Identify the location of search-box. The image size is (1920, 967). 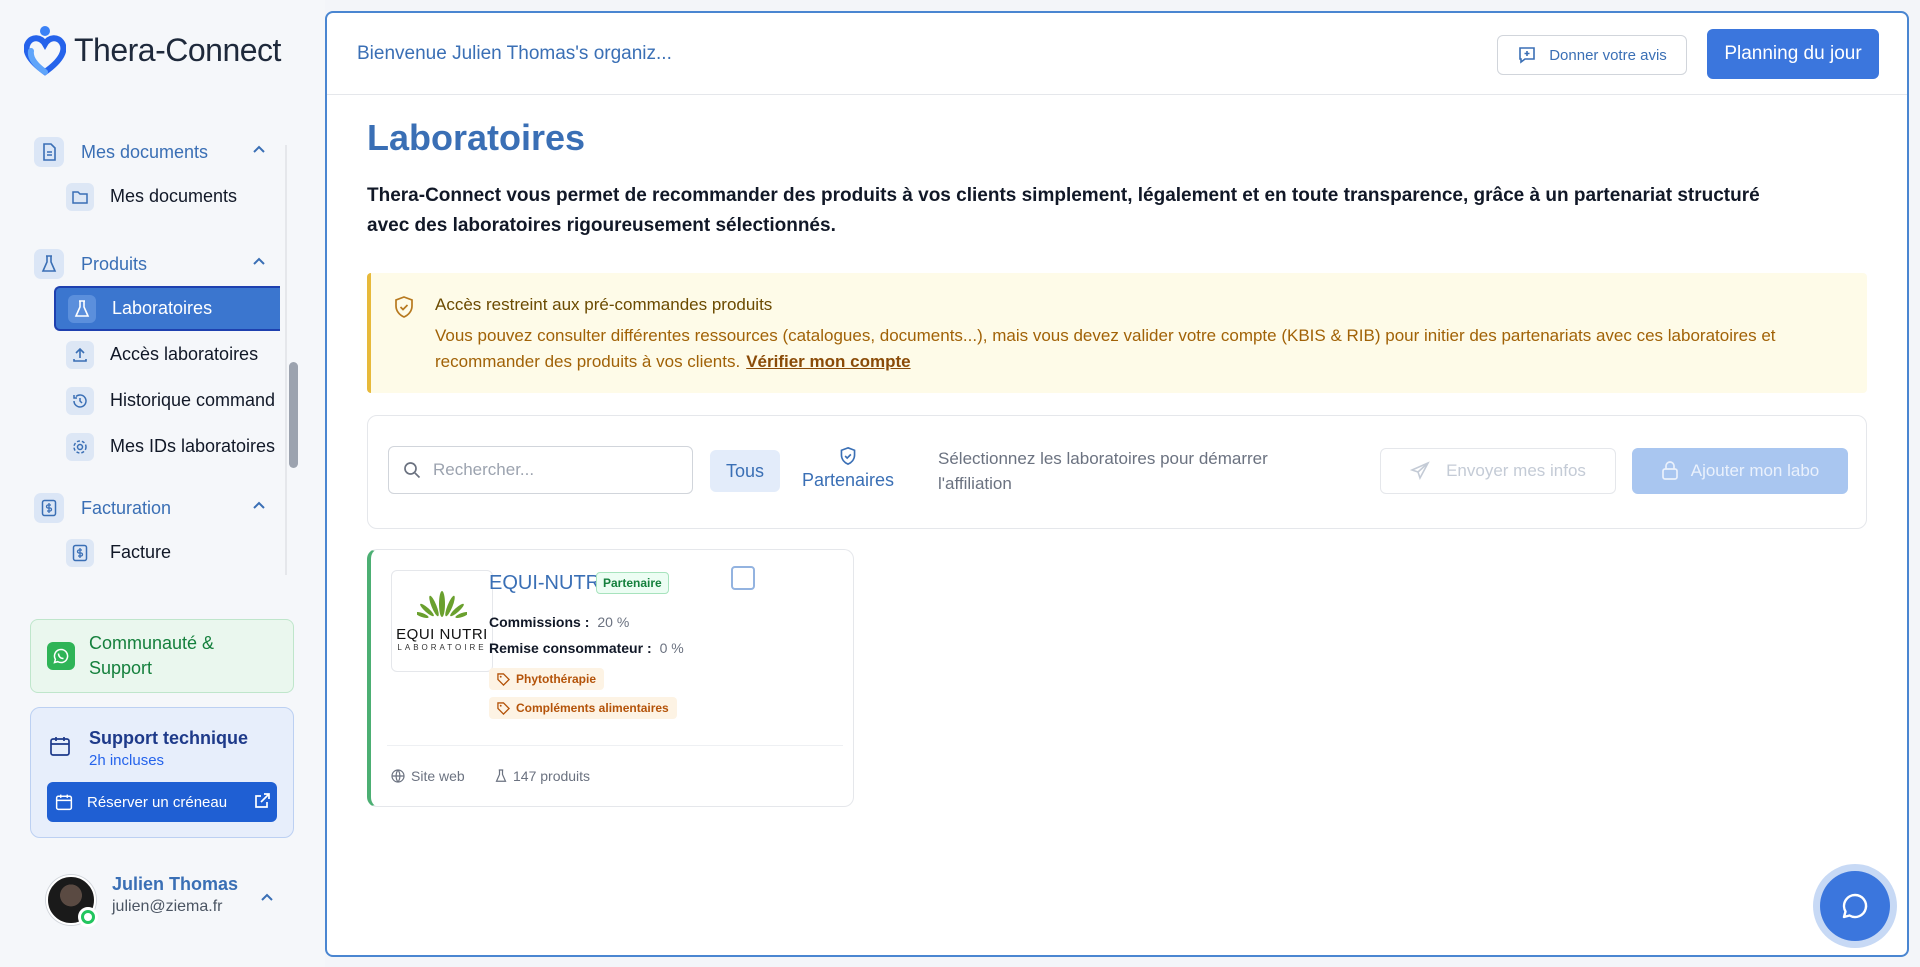
(540, 470).